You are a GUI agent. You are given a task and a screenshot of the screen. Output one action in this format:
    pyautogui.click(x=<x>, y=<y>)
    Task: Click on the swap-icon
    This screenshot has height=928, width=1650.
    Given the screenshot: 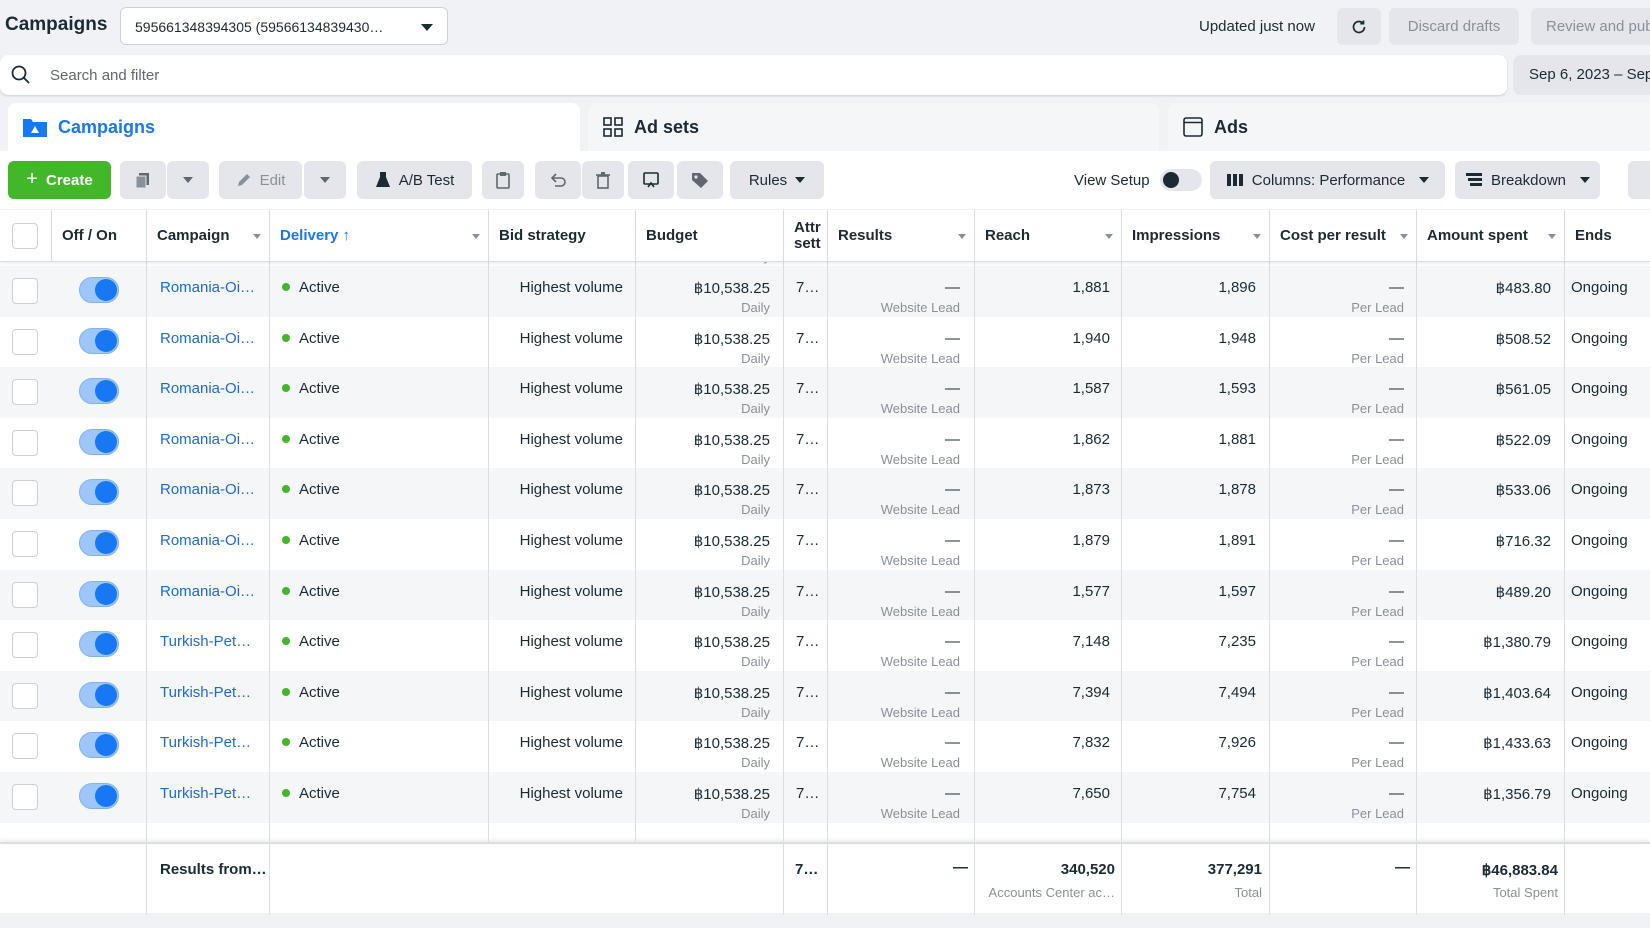 What is the action you would take?
    pyautogui.click(x=651, y=180)
    